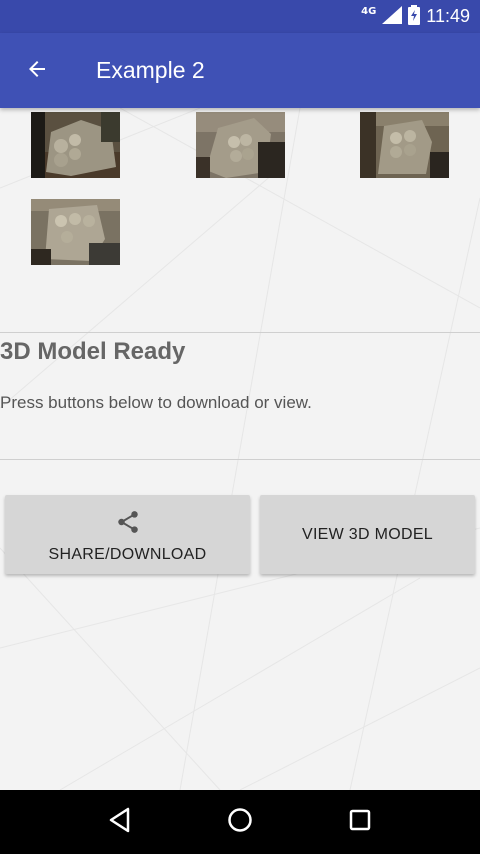 The height and width of the screenshot is (854, 480). I want to click on battery-icon, so click(414, 16).